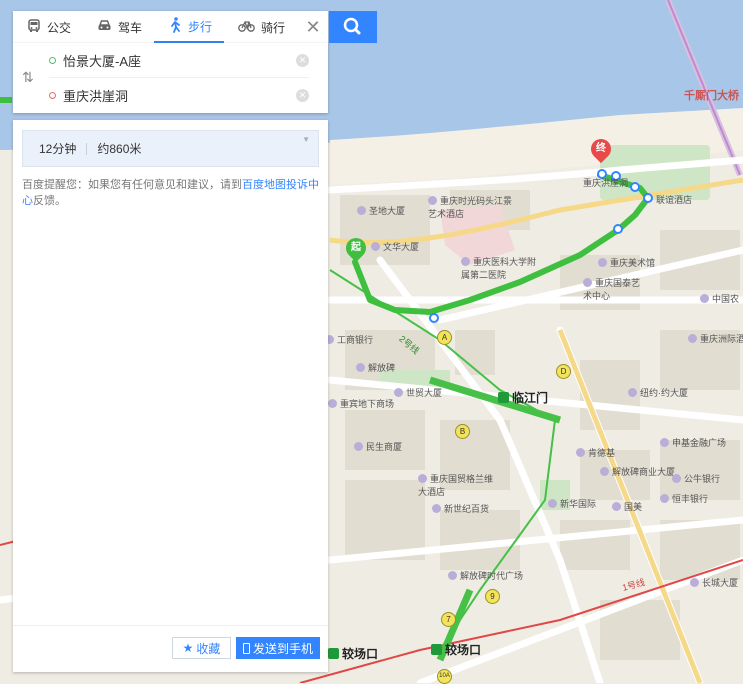  What do you see at coordinates (499, 268) in the screenshot?
I see `map-label-hospital: 重庆医科大学附属第二医院` at bounding box center [499, 268].